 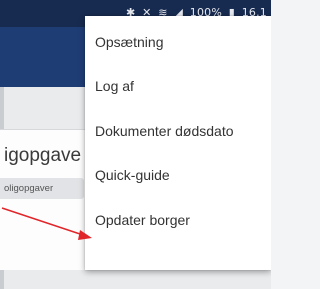 I want to click on menu-item-opdater-borger: Opdater borger, so click(x=178, y=220).